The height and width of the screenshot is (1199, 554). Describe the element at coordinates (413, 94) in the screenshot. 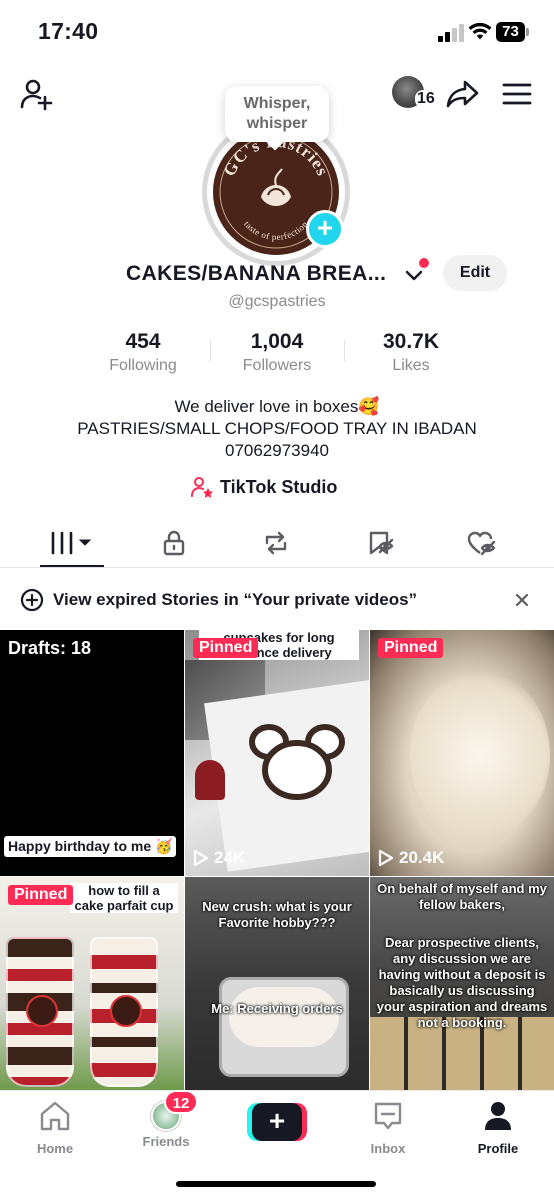

I see `profile-viewers-button: 16` at that location.